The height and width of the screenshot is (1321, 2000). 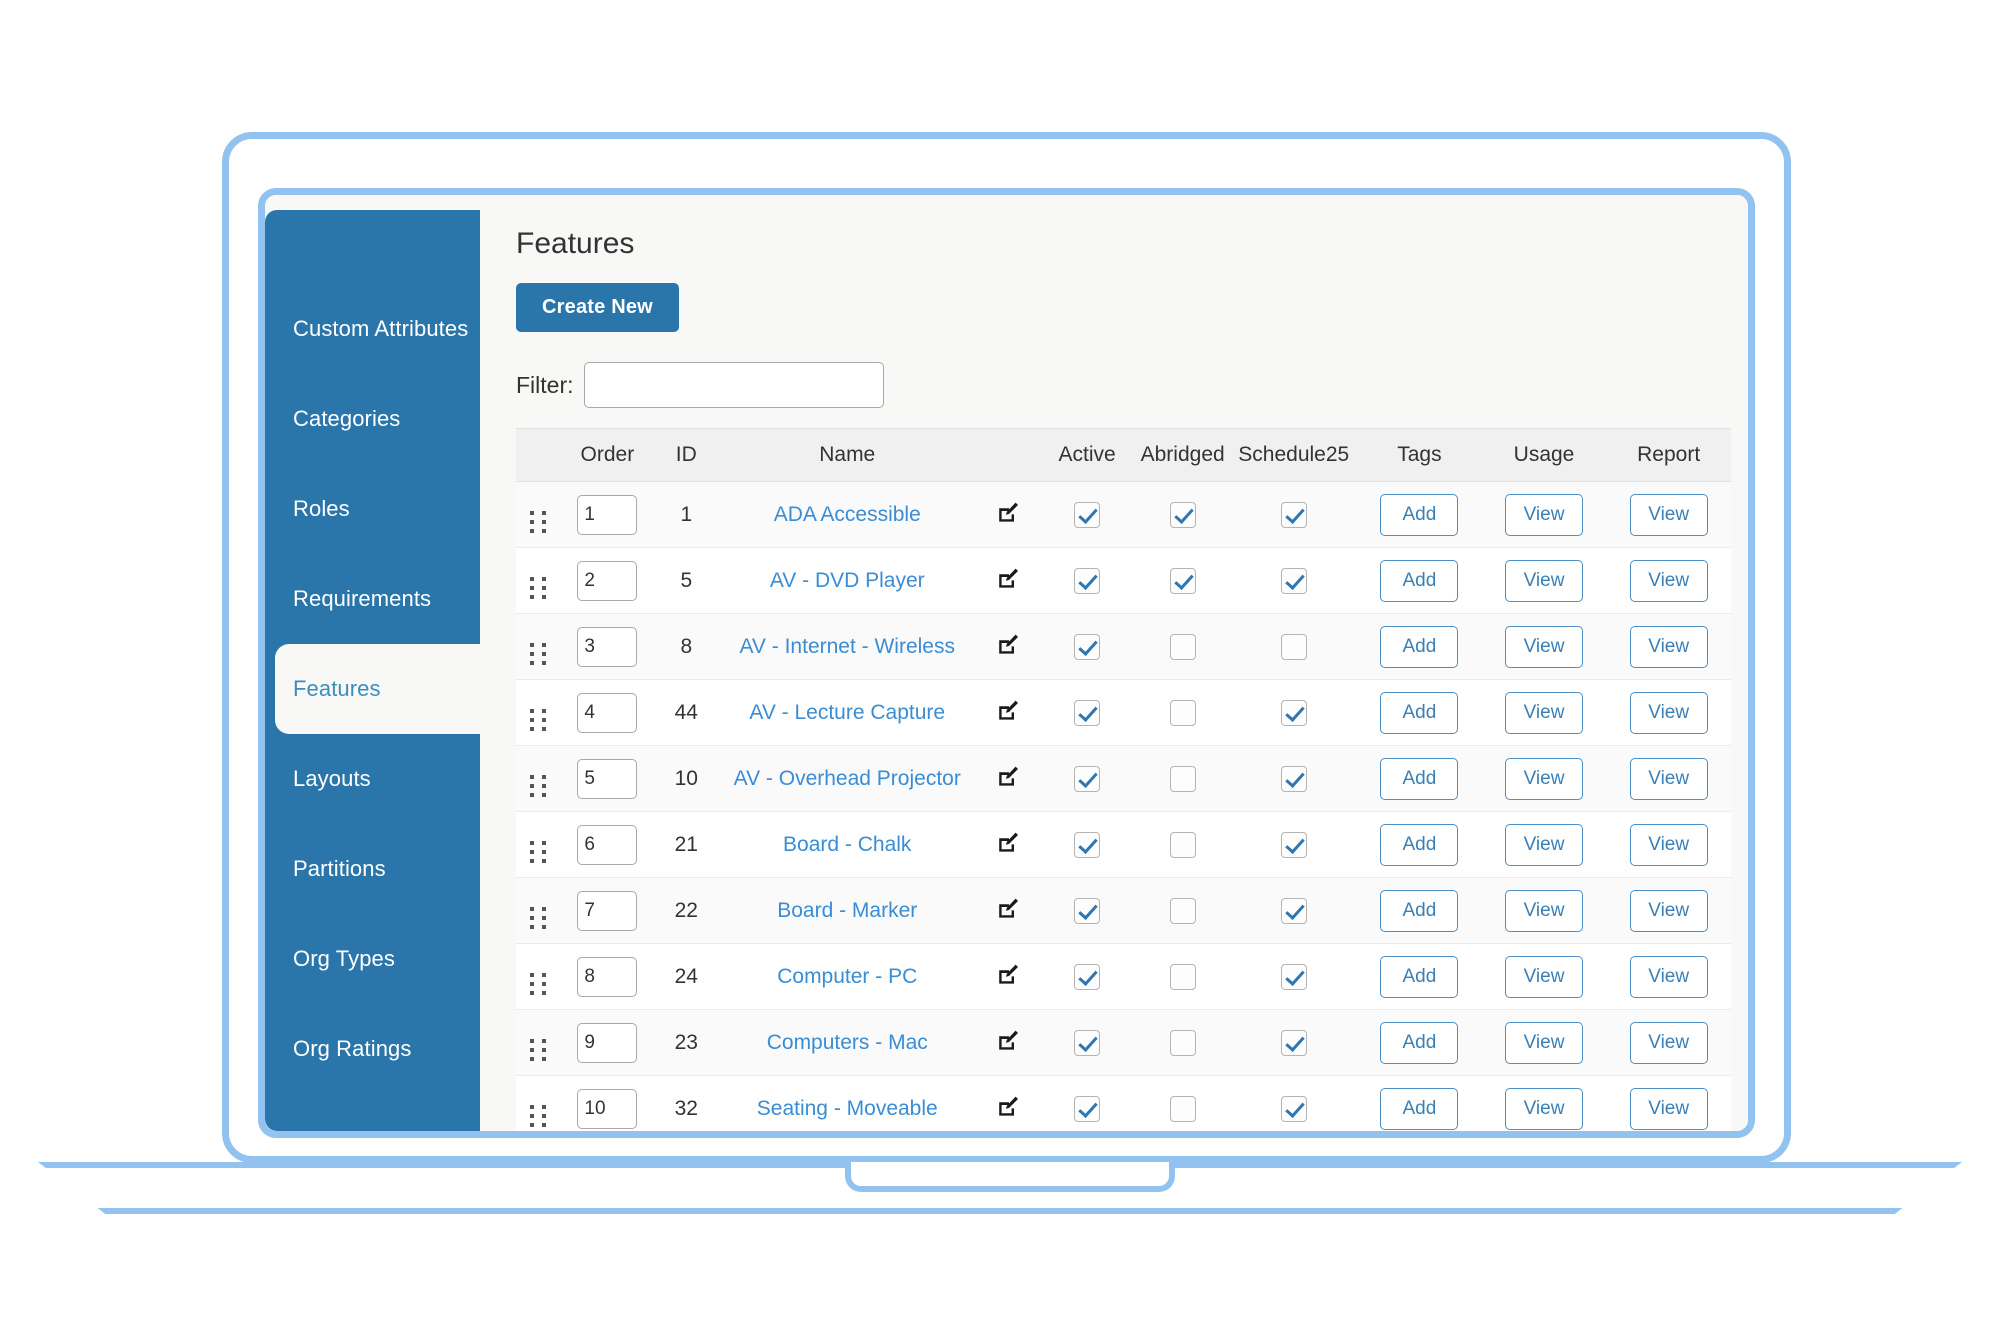 I want to click on sidebar-item-partitions: Partitions, so click(x=372, y=869).